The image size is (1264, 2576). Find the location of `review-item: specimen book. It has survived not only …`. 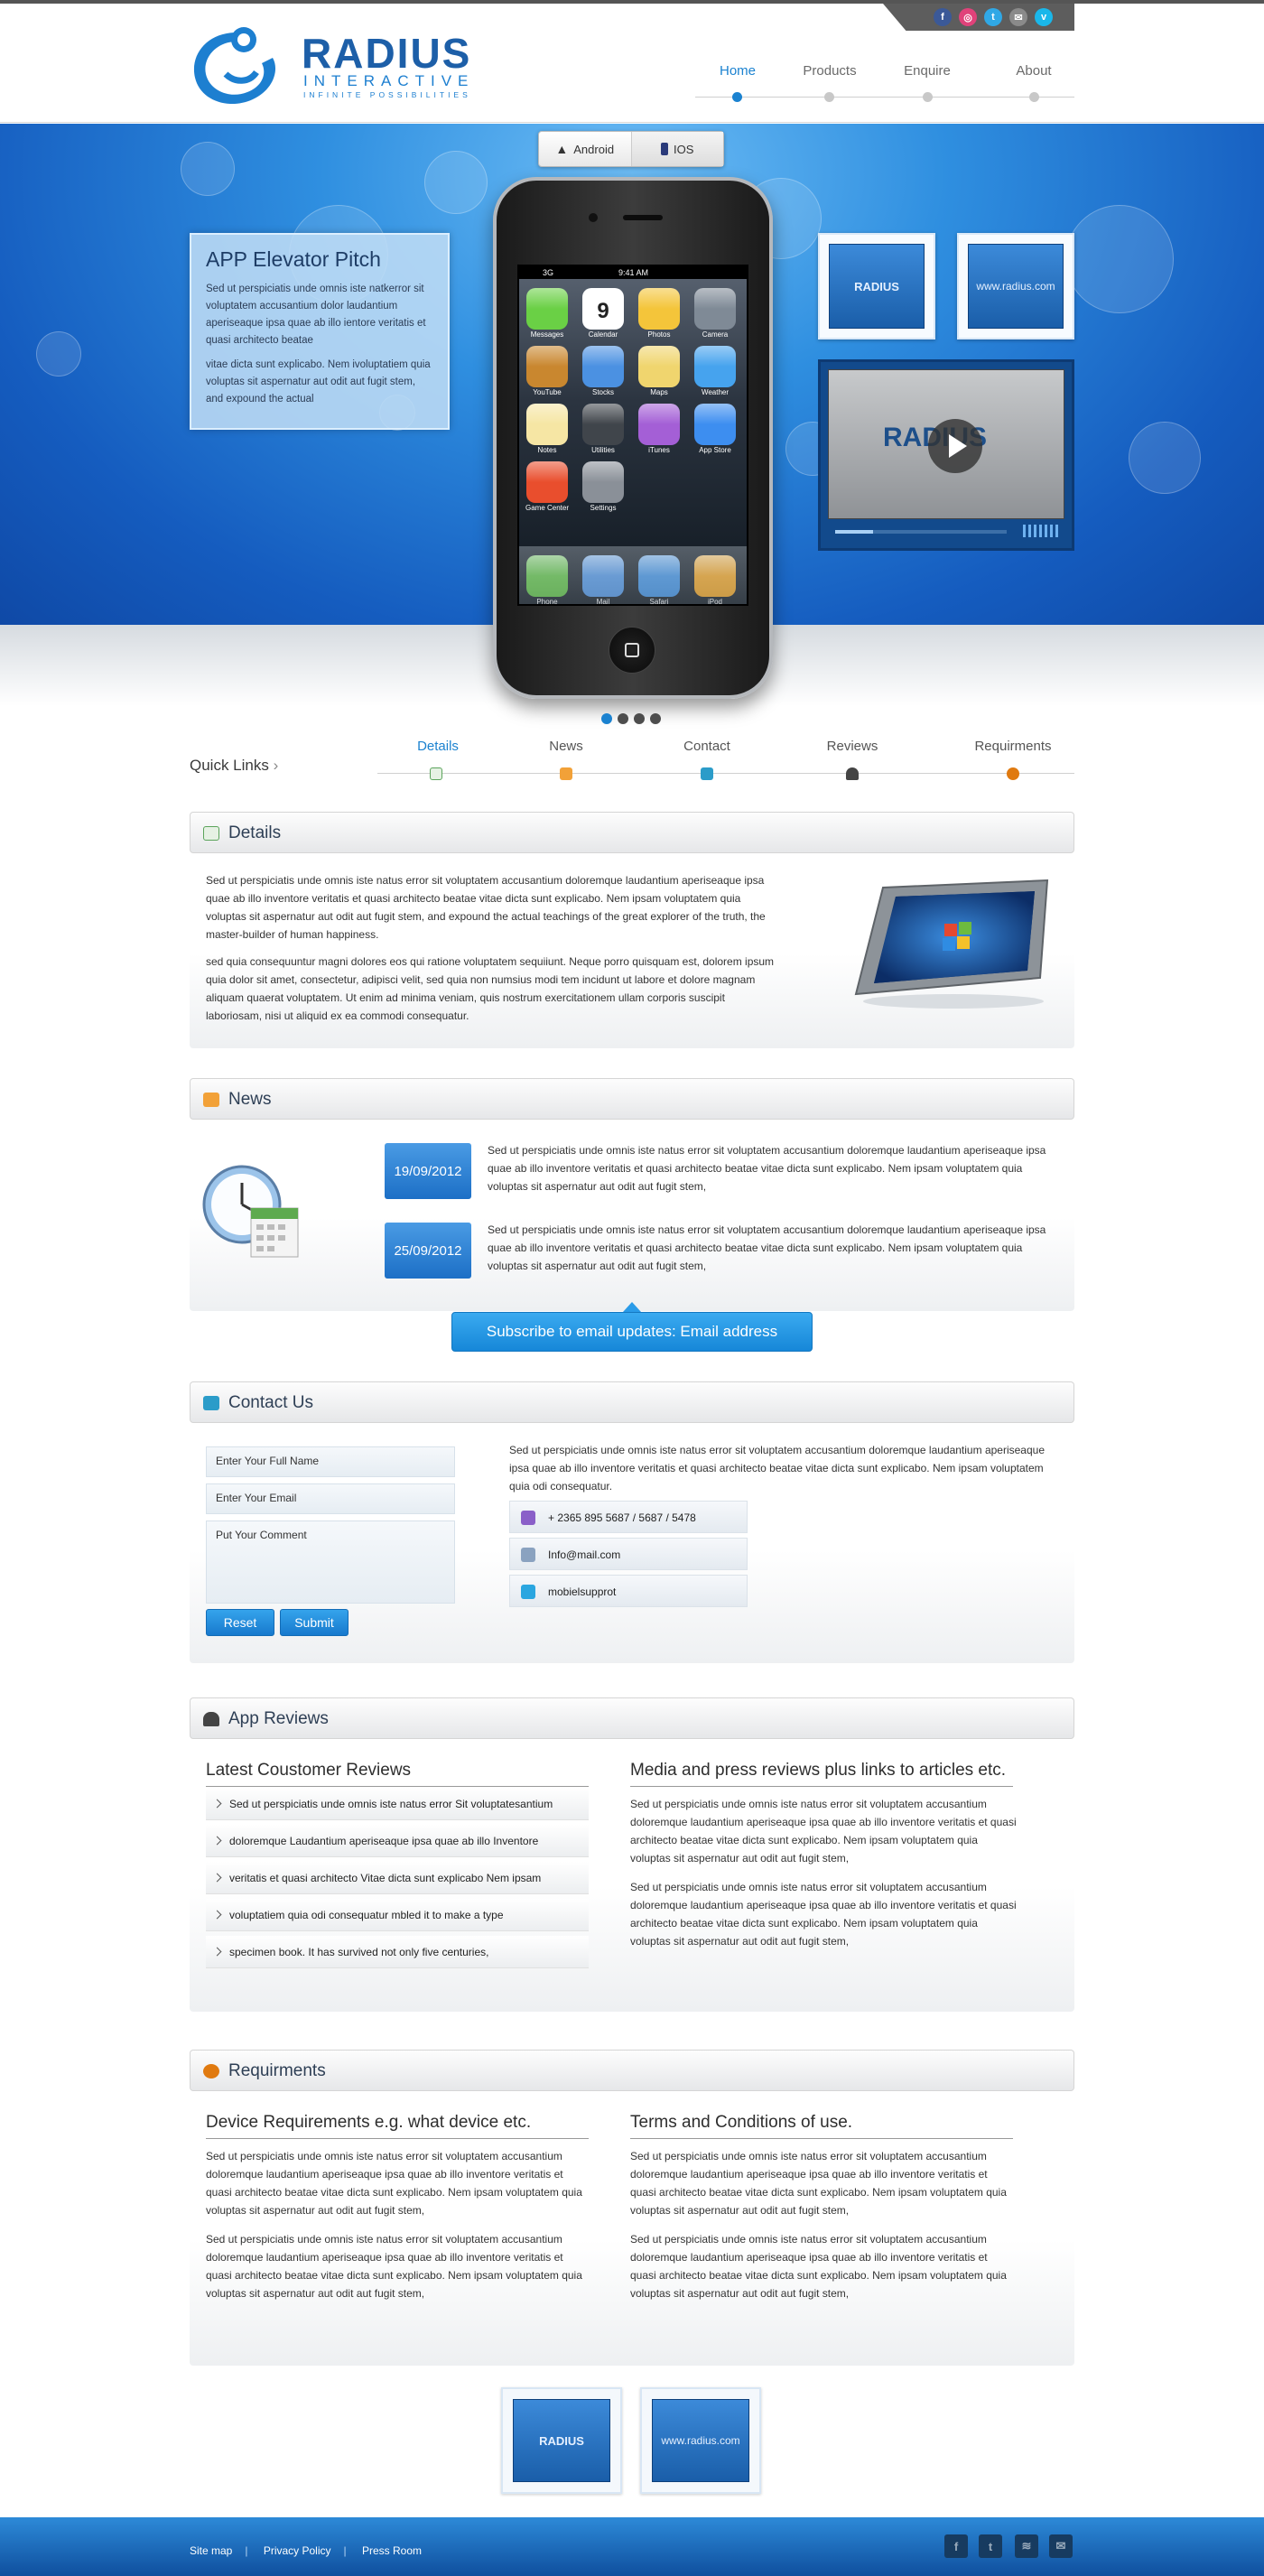

review-item: specimen book. It has survived not only … is located at coordinates (397, 1952).